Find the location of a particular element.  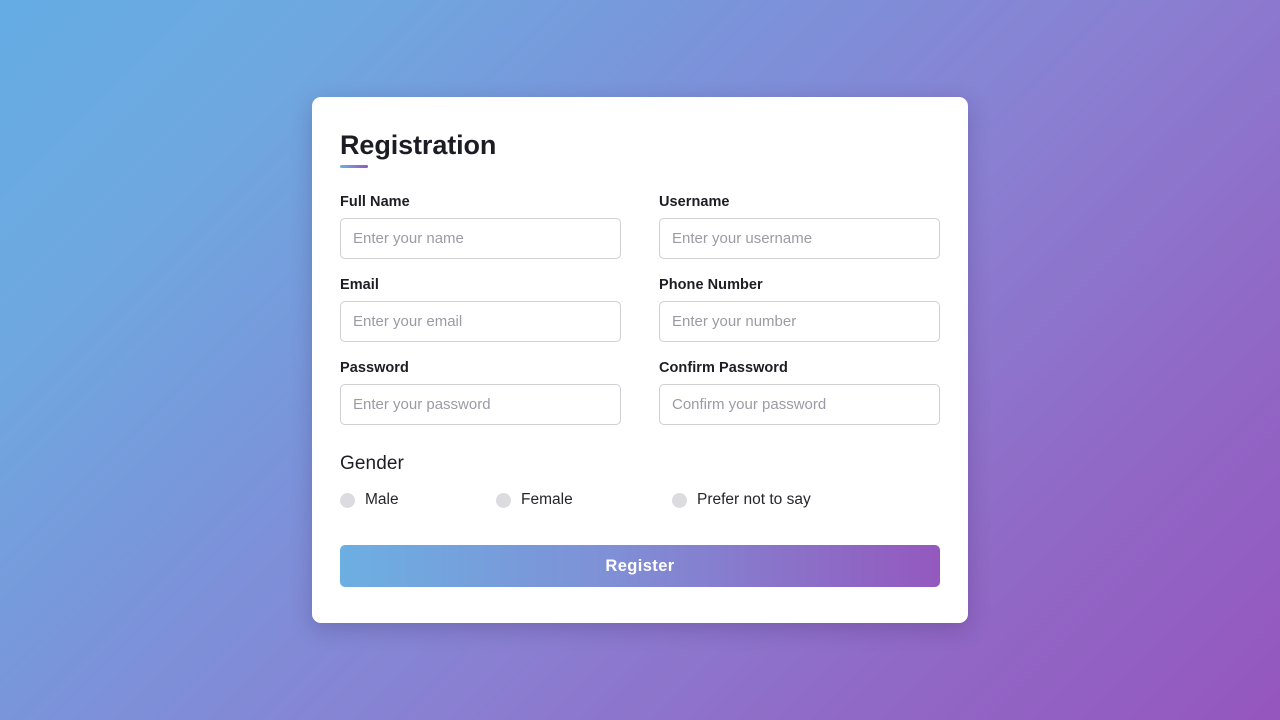

username-input is located at coordinates (799, 239).